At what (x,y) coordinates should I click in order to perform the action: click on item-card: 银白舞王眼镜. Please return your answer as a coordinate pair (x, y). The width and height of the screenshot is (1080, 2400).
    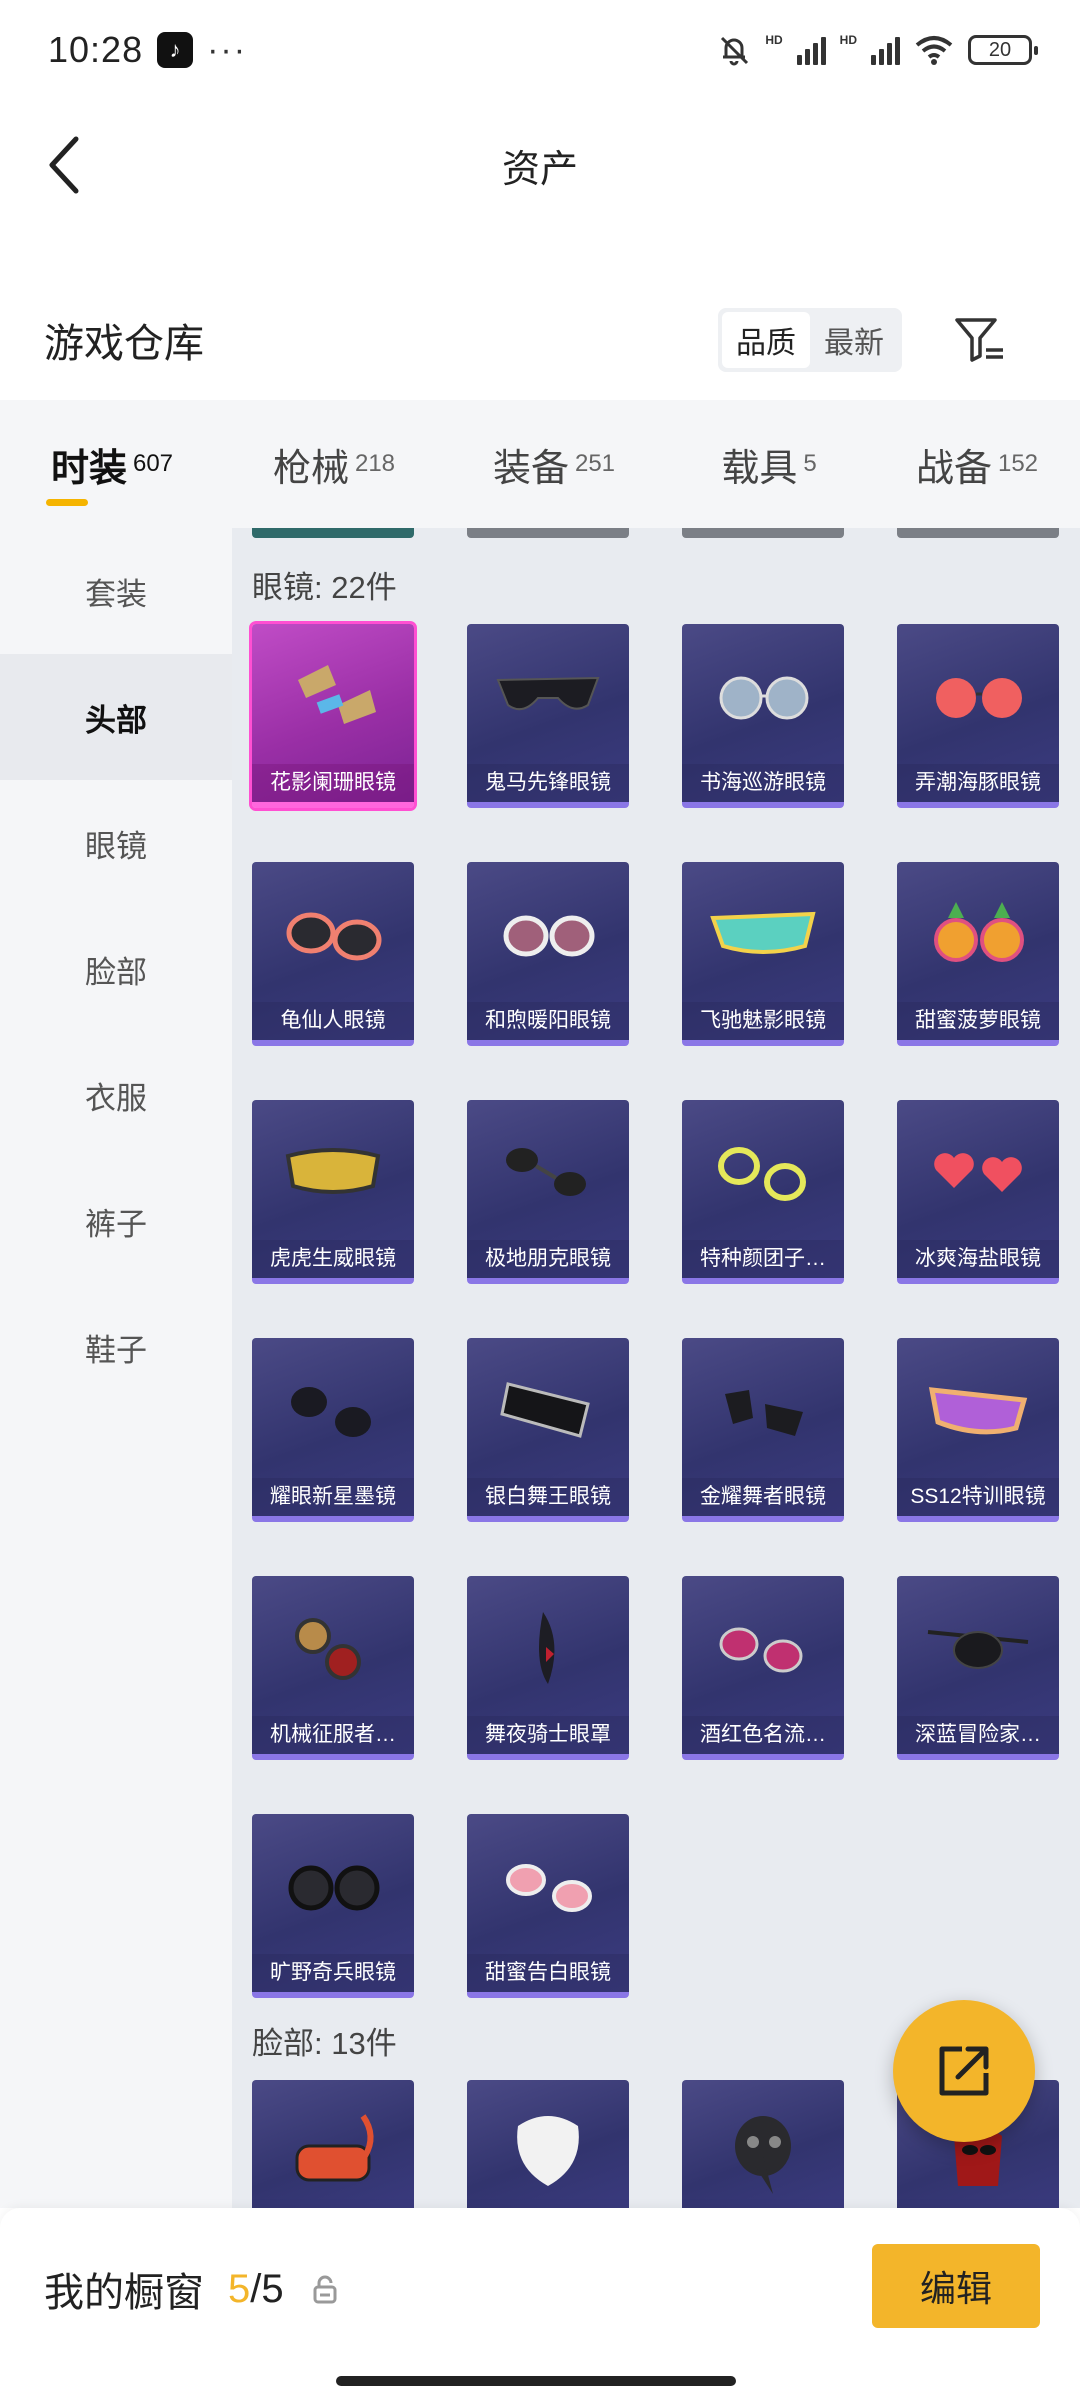
    Looking at the image, I should click on (548, 1430).